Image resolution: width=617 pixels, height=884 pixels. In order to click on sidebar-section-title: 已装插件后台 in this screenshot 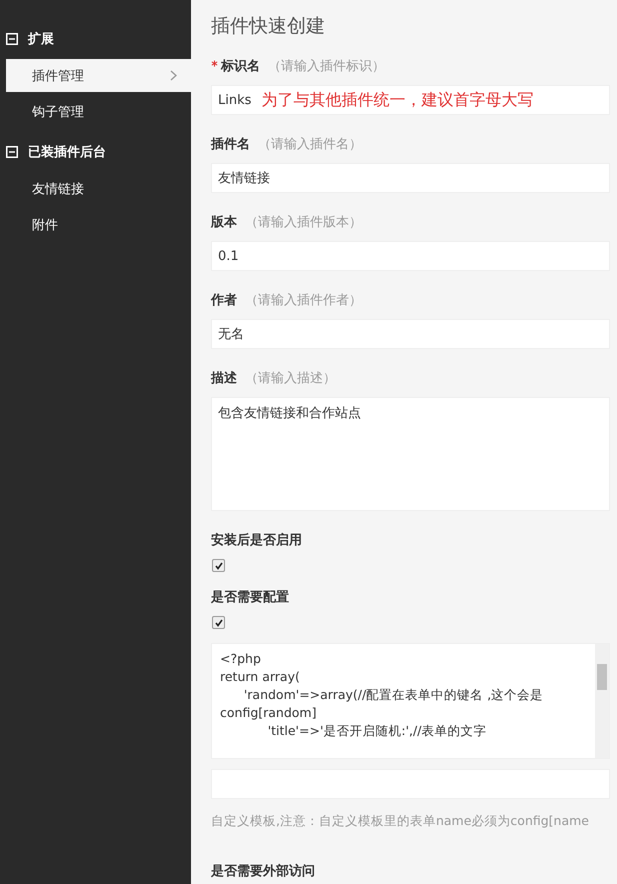, I will do `click(67, 152)`.